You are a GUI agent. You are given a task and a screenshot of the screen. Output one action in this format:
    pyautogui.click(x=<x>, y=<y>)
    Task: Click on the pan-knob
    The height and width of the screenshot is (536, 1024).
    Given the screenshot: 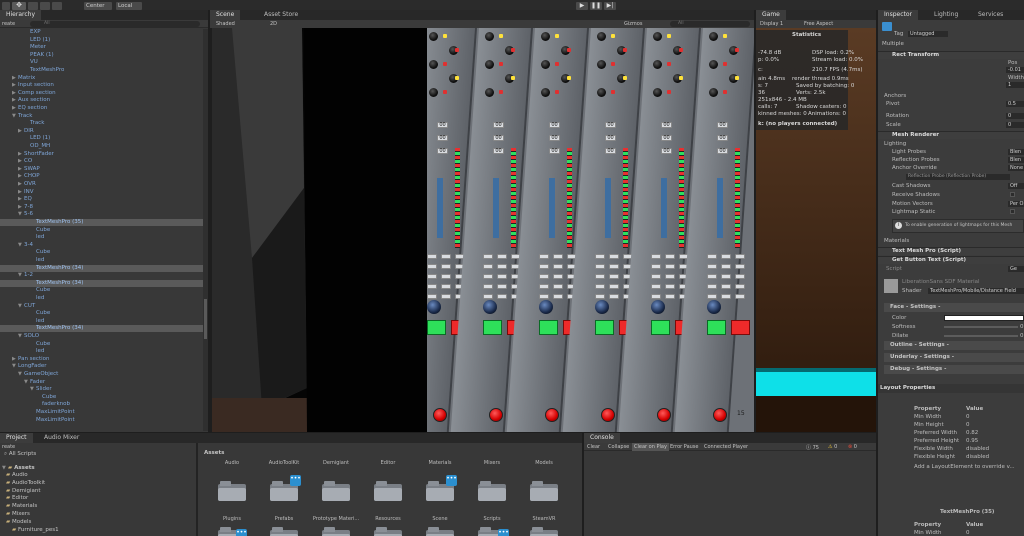 What is the action you would take?
    pyautogui.click(x=434, y=307)
    